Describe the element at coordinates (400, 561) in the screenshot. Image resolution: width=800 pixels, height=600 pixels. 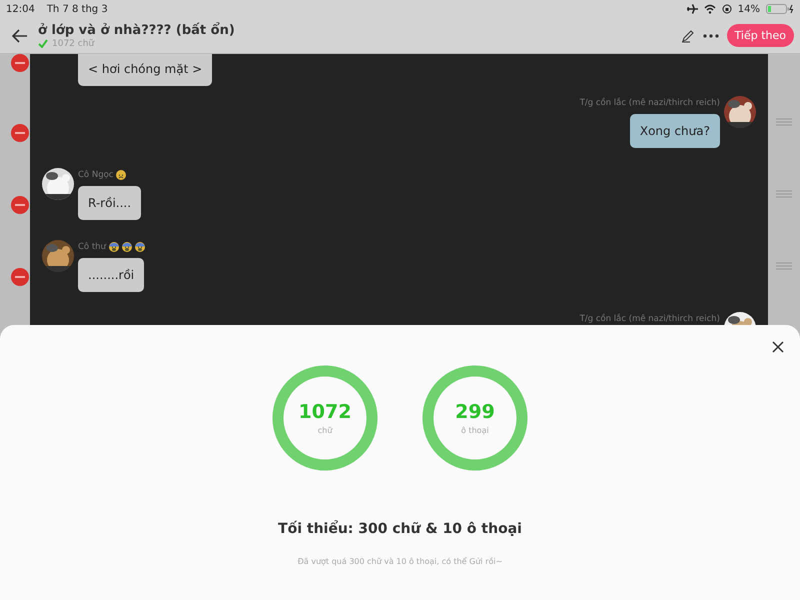
I see `status-note: Đã vượt quá 300 chữ và 10 ô thoại, có thể Gửi rồi~` at that location.